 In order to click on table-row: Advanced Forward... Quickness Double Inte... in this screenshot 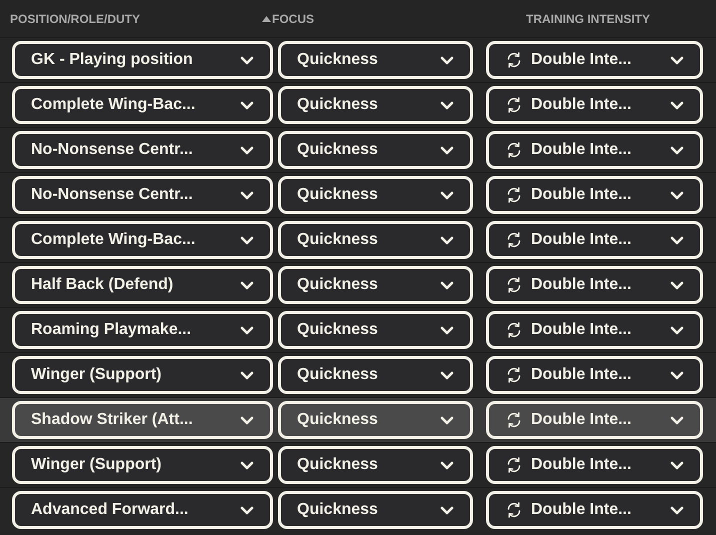, I will do `click(358, 509)`.